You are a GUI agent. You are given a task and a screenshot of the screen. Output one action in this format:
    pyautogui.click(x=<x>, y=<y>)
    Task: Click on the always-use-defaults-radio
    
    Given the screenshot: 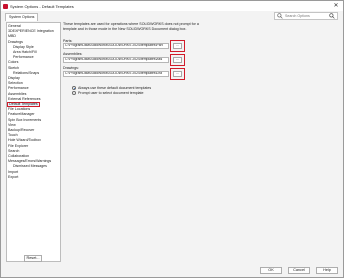 What is the action you would take?
    pyautogui.click(x=74, y=88)
    